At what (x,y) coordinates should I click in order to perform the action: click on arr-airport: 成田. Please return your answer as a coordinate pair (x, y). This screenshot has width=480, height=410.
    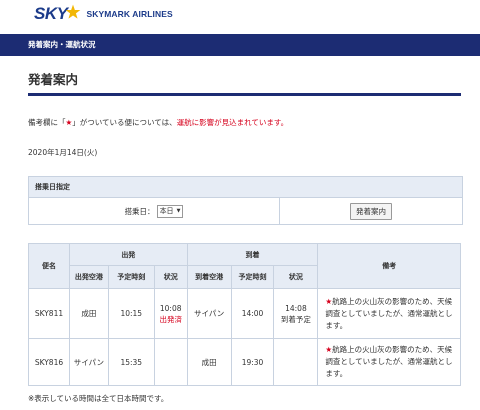
    Looking at the image, I should click on (209, 362).